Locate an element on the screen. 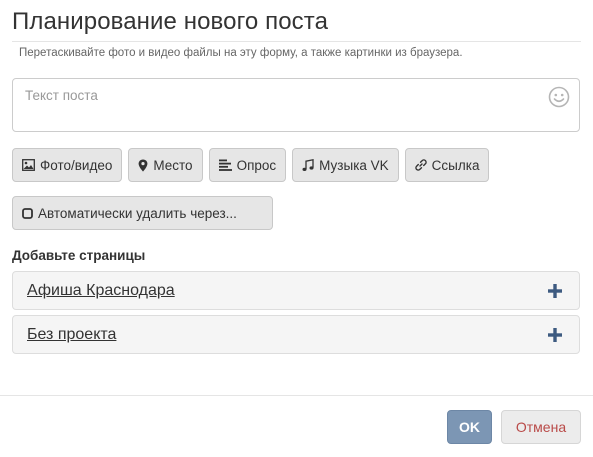 The image size is (593, 457). poll-button: Опрос is located at coordinates (247, 165).